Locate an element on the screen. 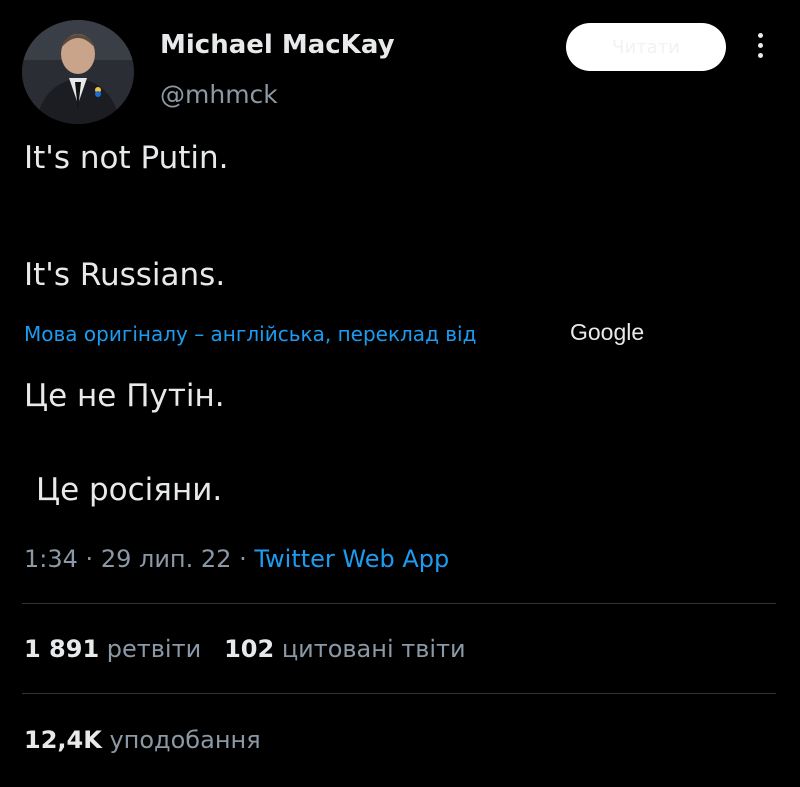 Image resolution: width=800 pixels, height=787 pixels. author-handle: @mhmck is located at coordinates (219, 94).